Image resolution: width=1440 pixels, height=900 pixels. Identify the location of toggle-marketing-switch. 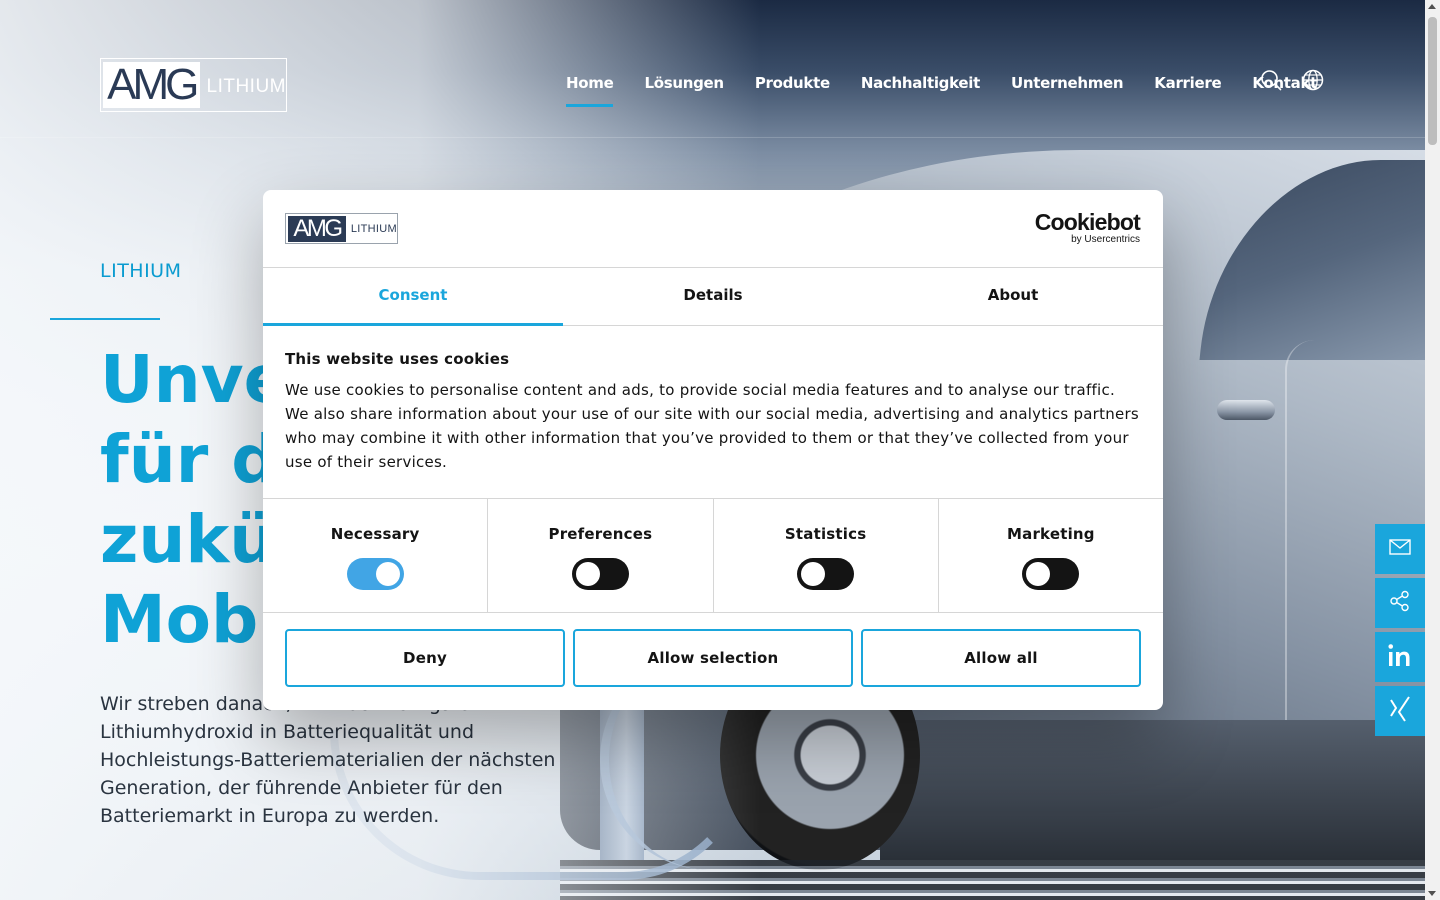
(1051, 574).